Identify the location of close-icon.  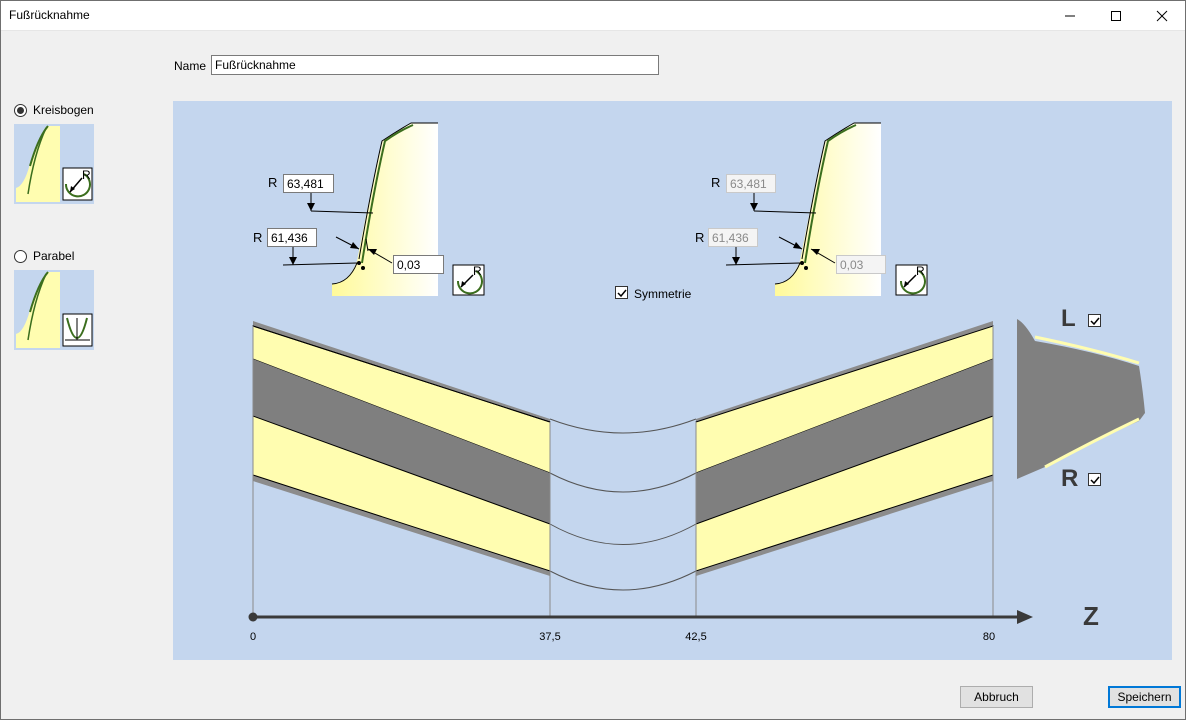
(1162, 15).